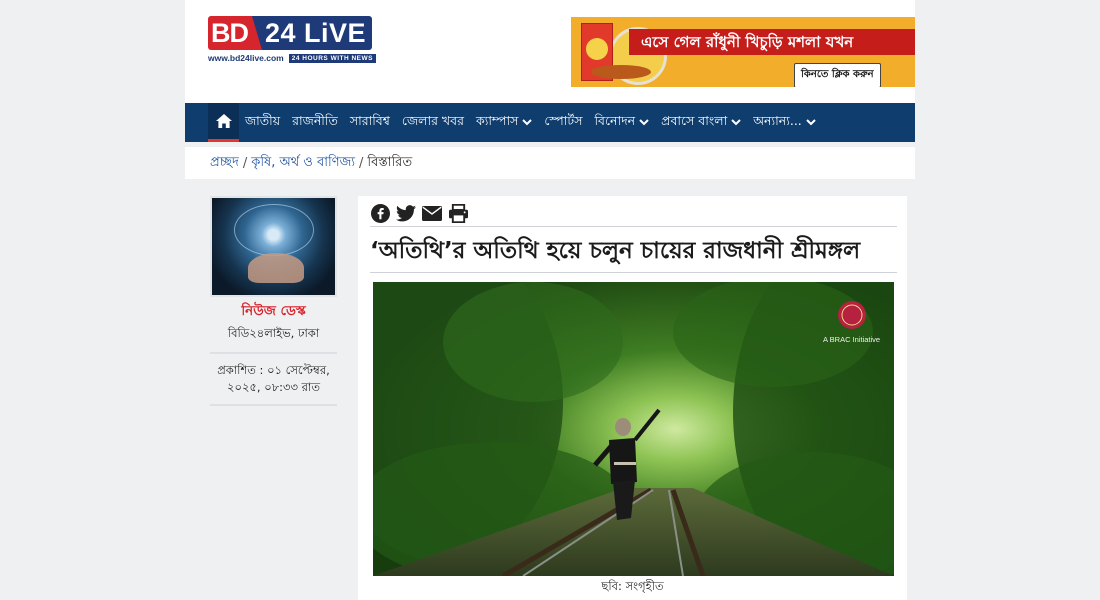 The height and width of the screenshot is (600, 1100). What do you see at coordinates (632, 586) in the screenshot?
I see `photo-caption: ছবি: সংগৃহীত` at bounding box center [632, 586].